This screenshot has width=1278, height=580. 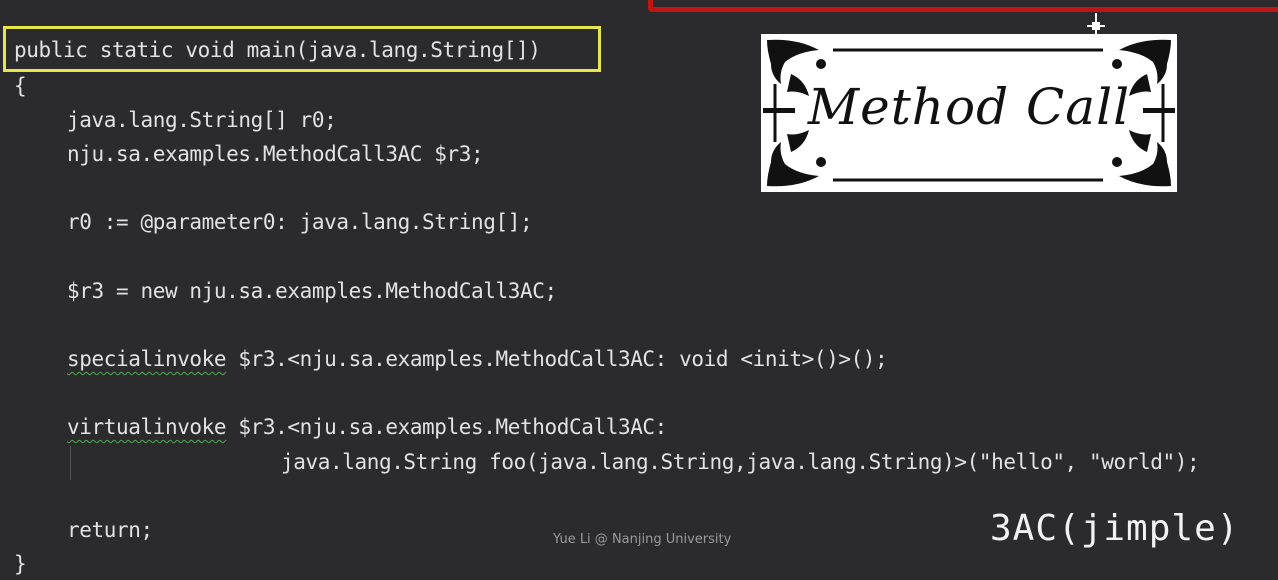 What do you see at coordinates (110, 530) in the screenshot?
I see `return-line: return;` at bounding box center [110, 530].